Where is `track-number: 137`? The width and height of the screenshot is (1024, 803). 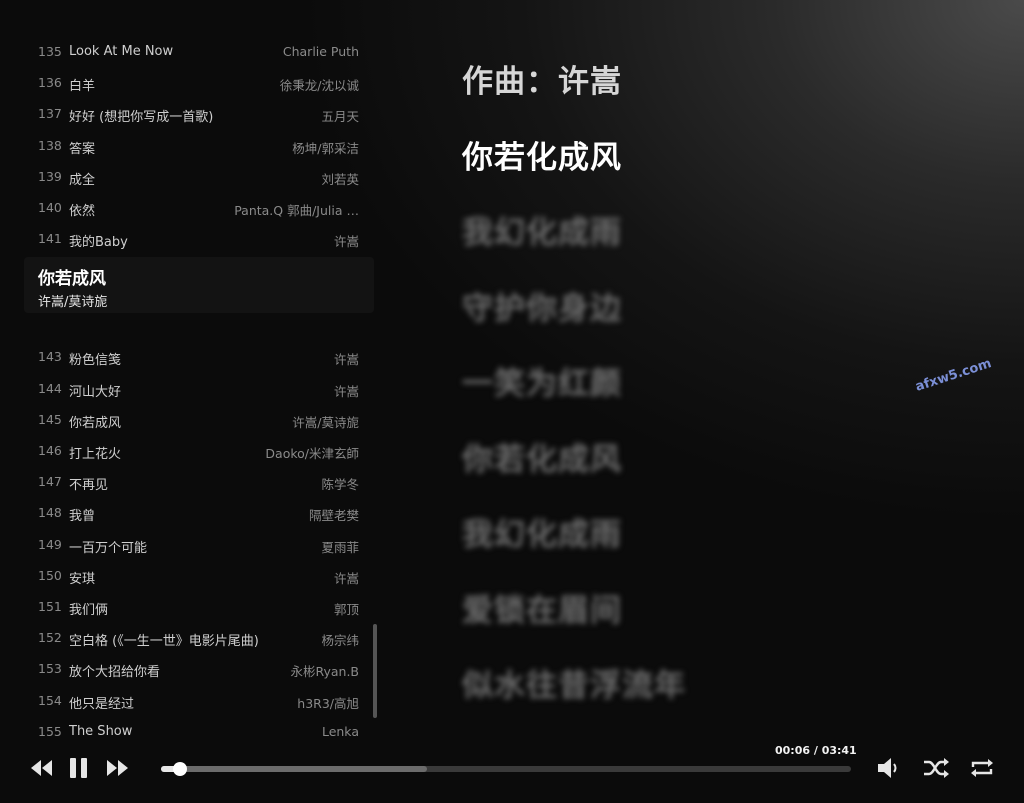 track-number: 137 is located at coordinates (50, 114).